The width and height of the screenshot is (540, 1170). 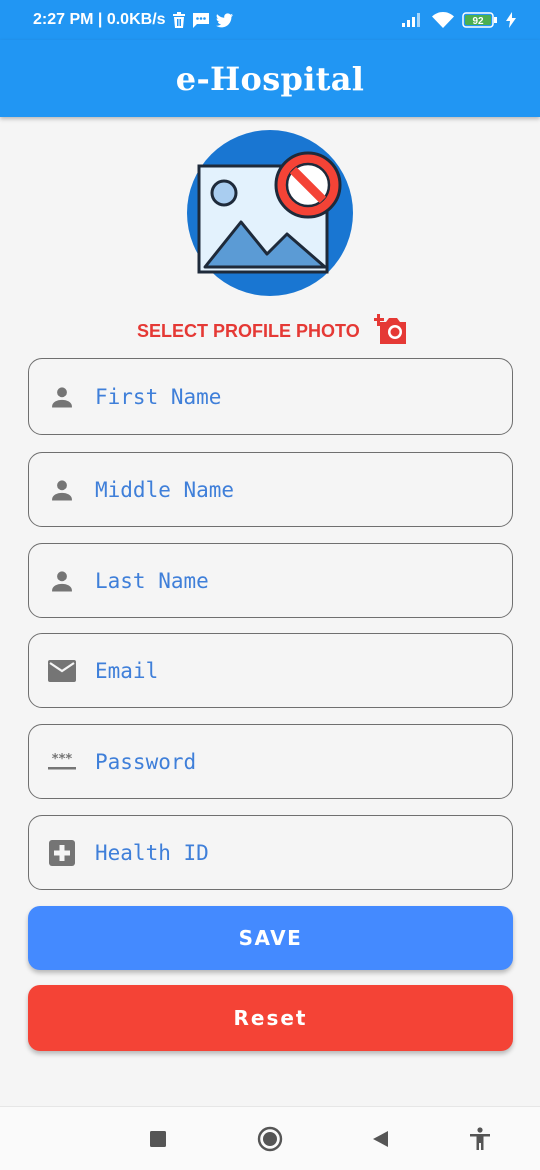 I want to click on twitter-icon, so click(x=224, y=20).